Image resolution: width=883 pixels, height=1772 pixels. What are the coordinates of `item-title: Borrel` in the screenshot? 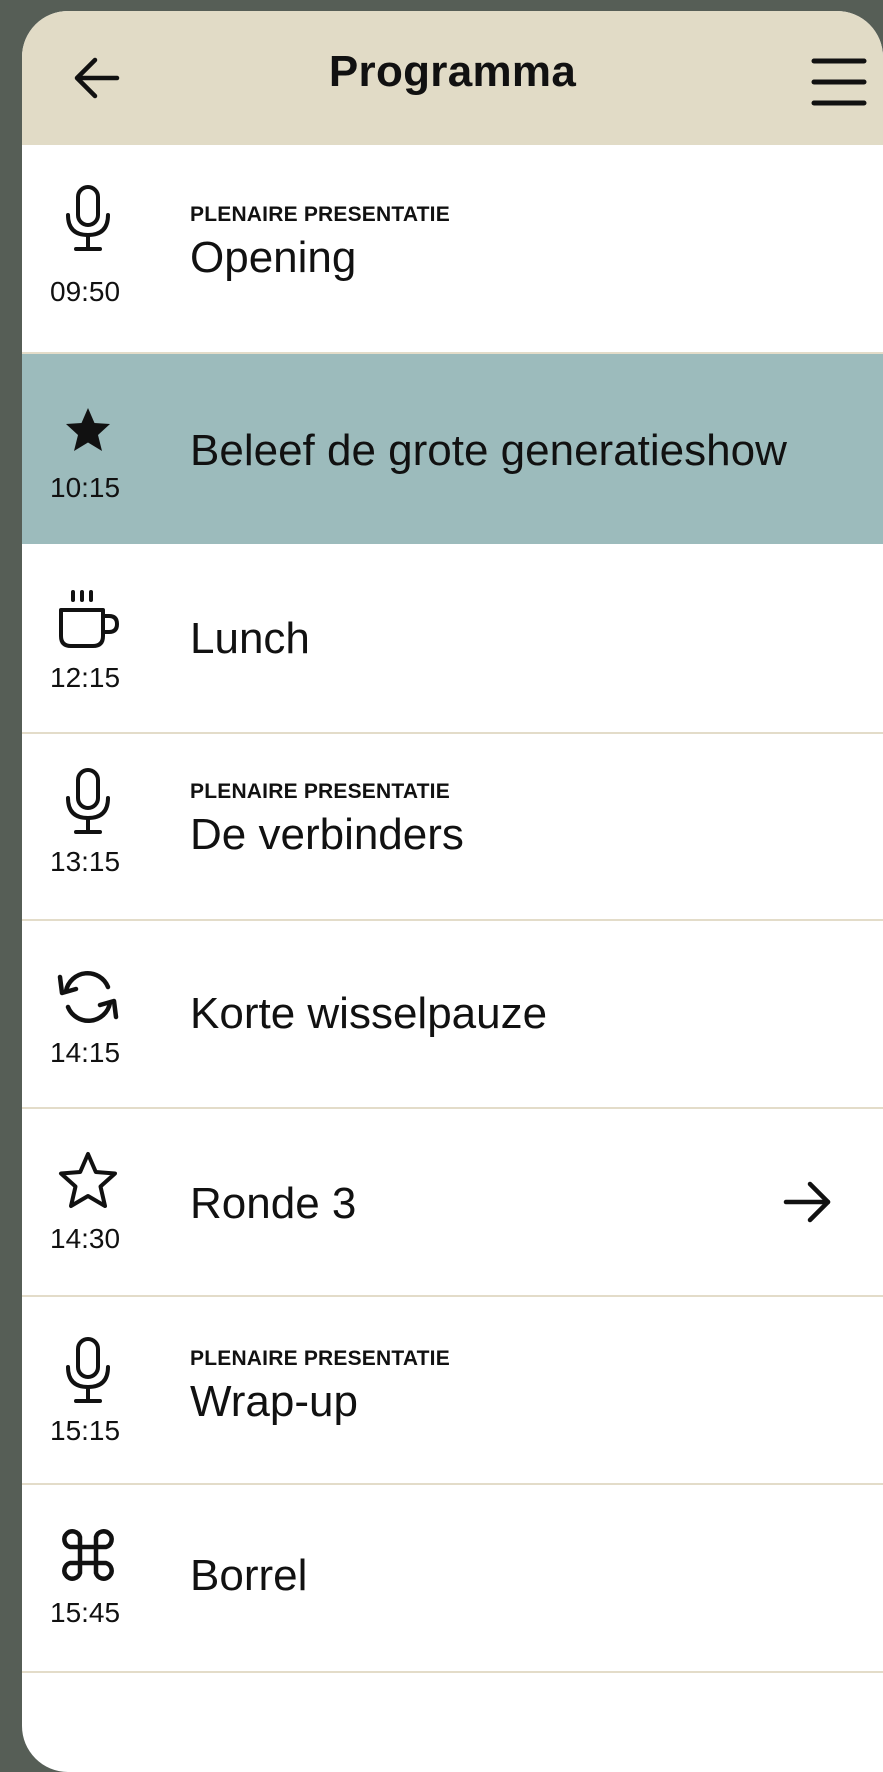 It's located at (249, 1575).